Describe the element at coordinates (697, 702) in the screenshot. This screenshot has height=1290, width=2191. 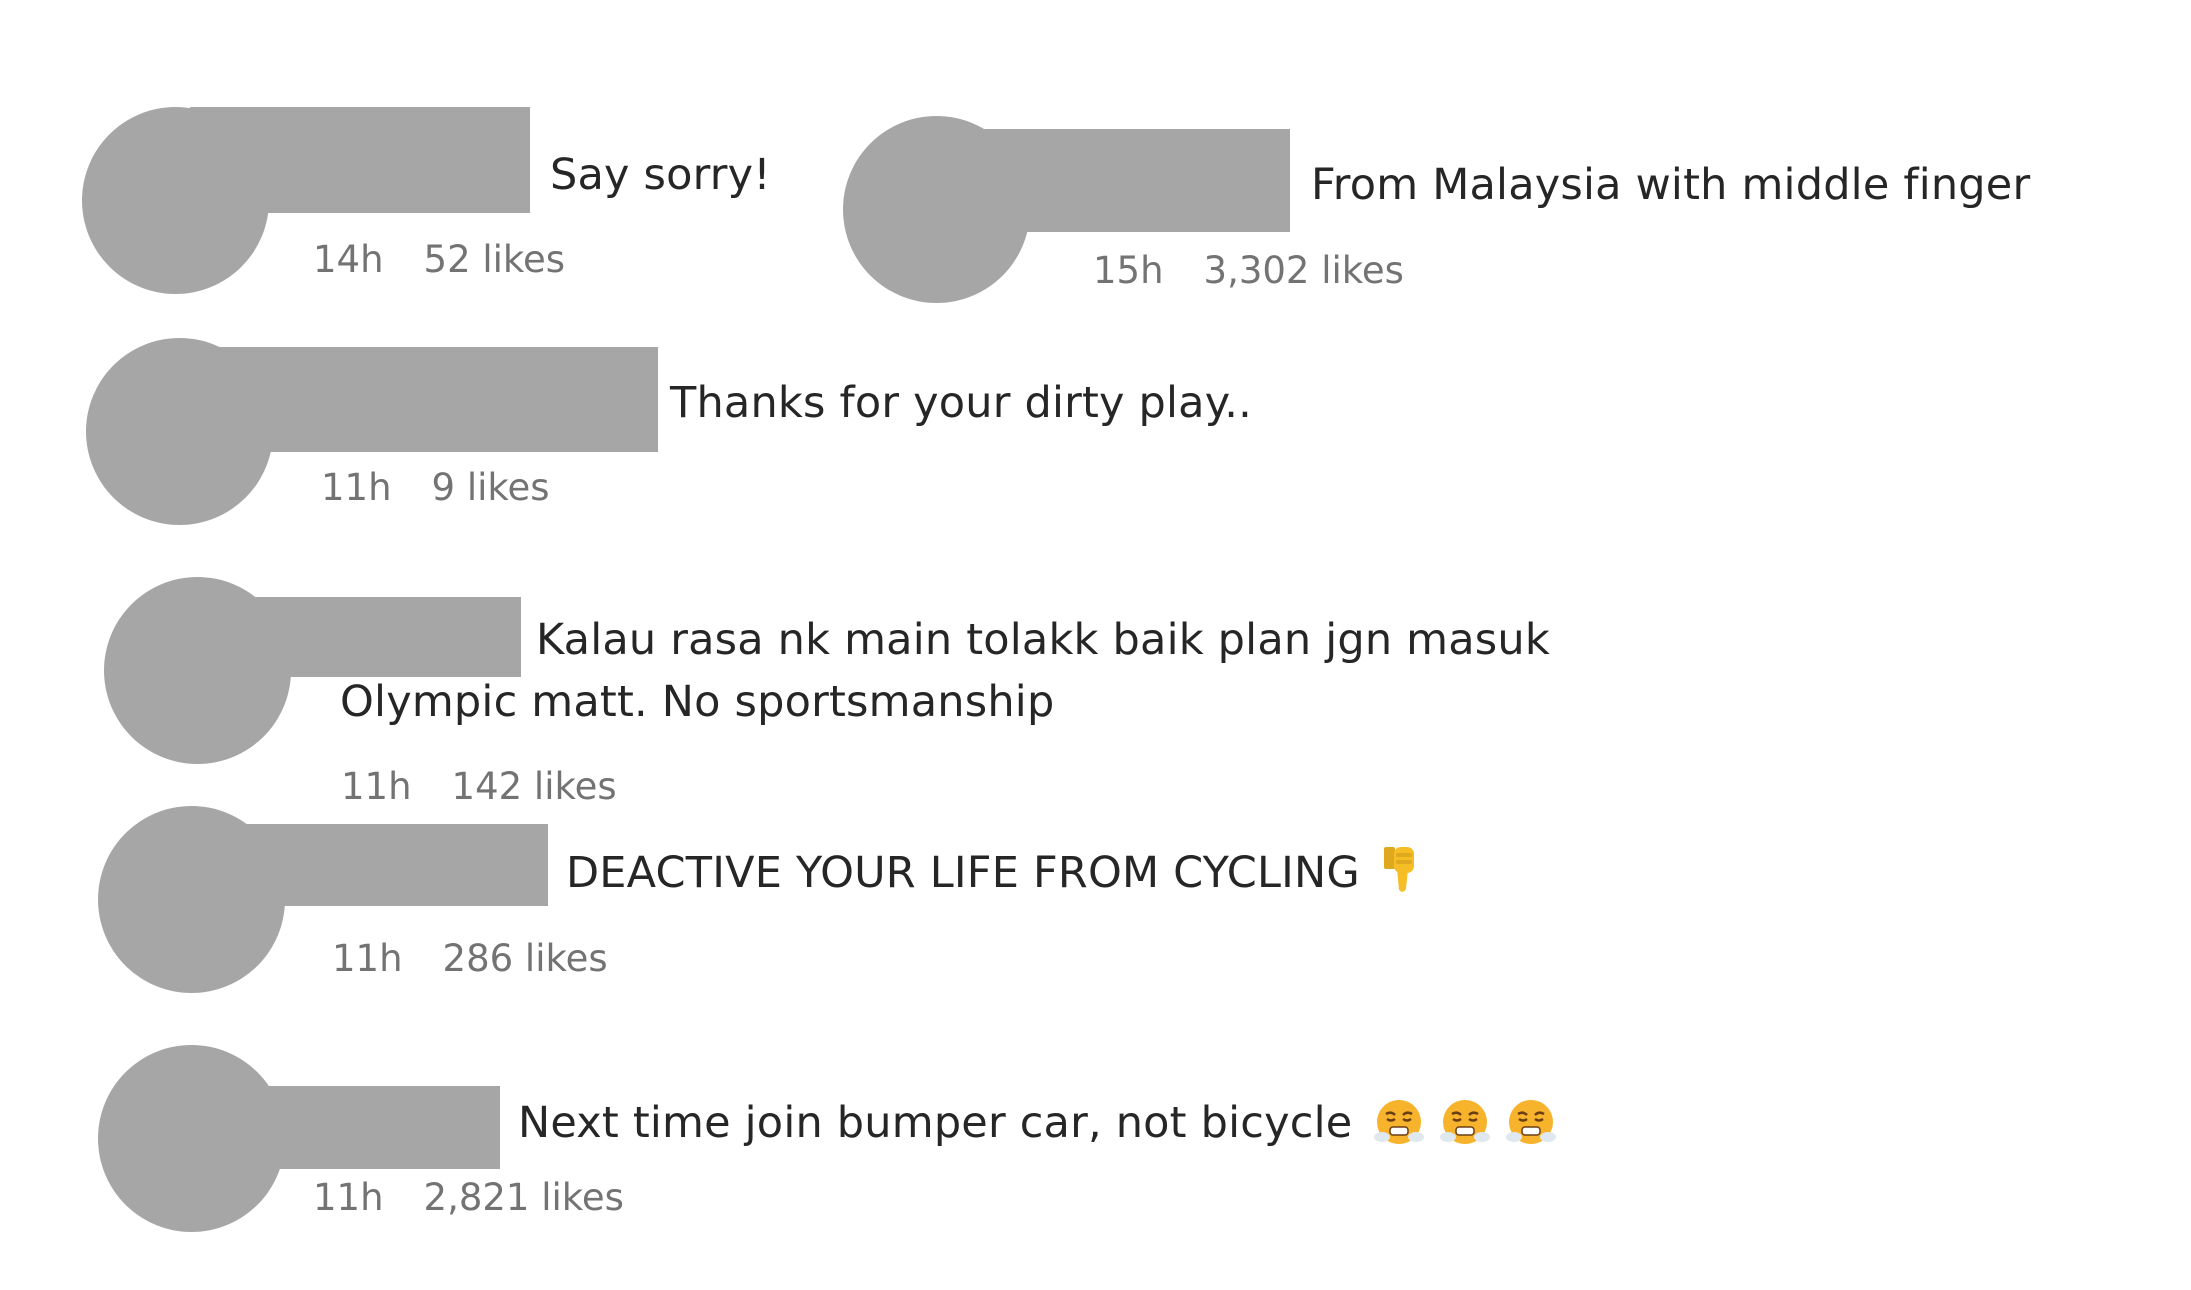
I see `comment-text-line-2: Olympic matt. No sportsmanship` at that location.